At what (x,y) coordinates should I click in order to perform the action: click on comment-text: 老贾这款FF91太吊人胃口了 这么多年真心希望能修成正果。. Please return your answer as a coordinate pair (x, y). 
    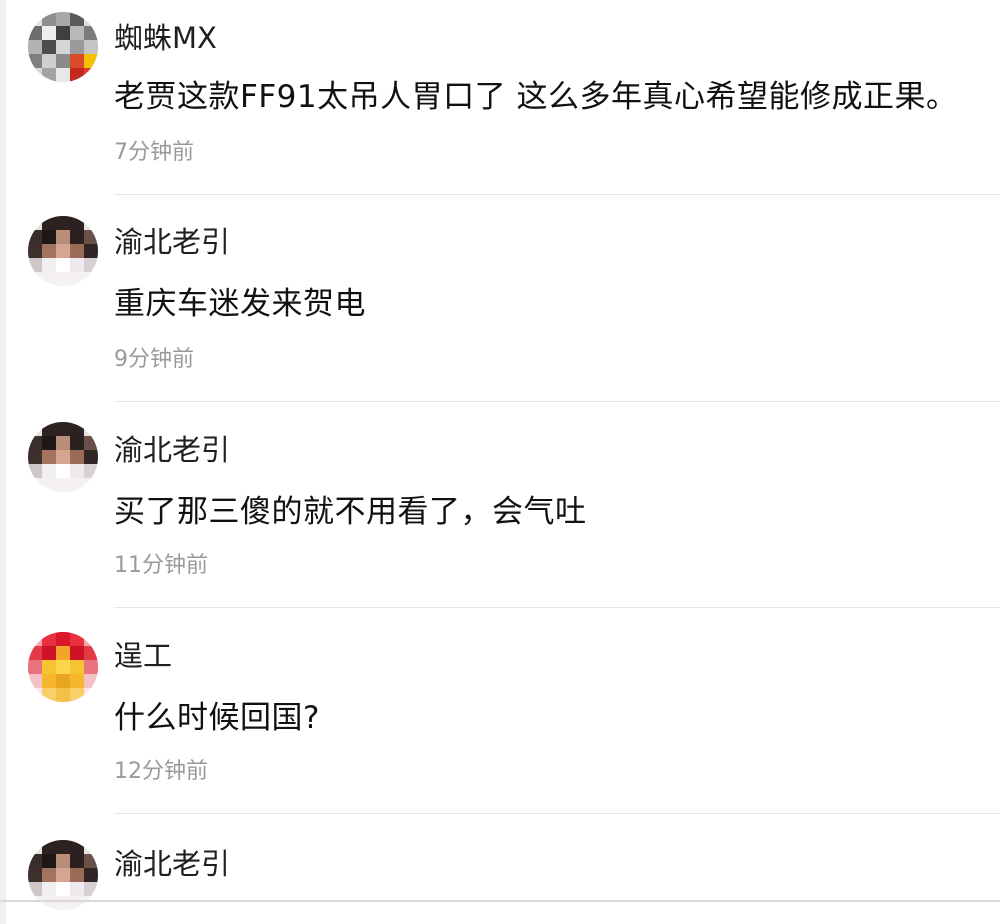
    Looking at the image, I should click on (536, 97).